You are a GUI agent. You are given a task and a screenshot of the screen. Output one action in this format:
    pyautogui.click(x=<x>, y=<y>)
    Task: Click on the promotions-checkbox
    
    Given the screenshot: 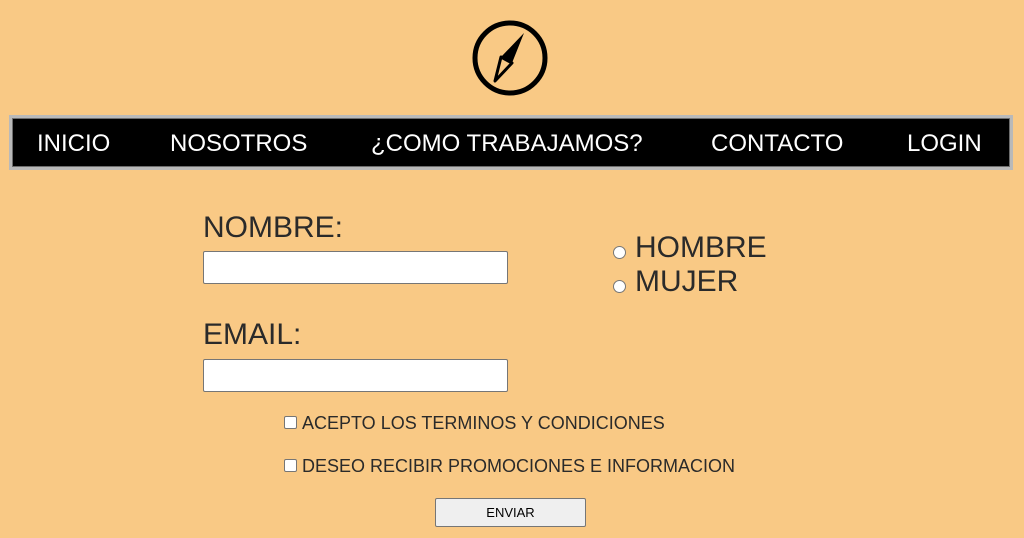 What is the action you would take?
    pyautogui.click(x=290, y=465)
    